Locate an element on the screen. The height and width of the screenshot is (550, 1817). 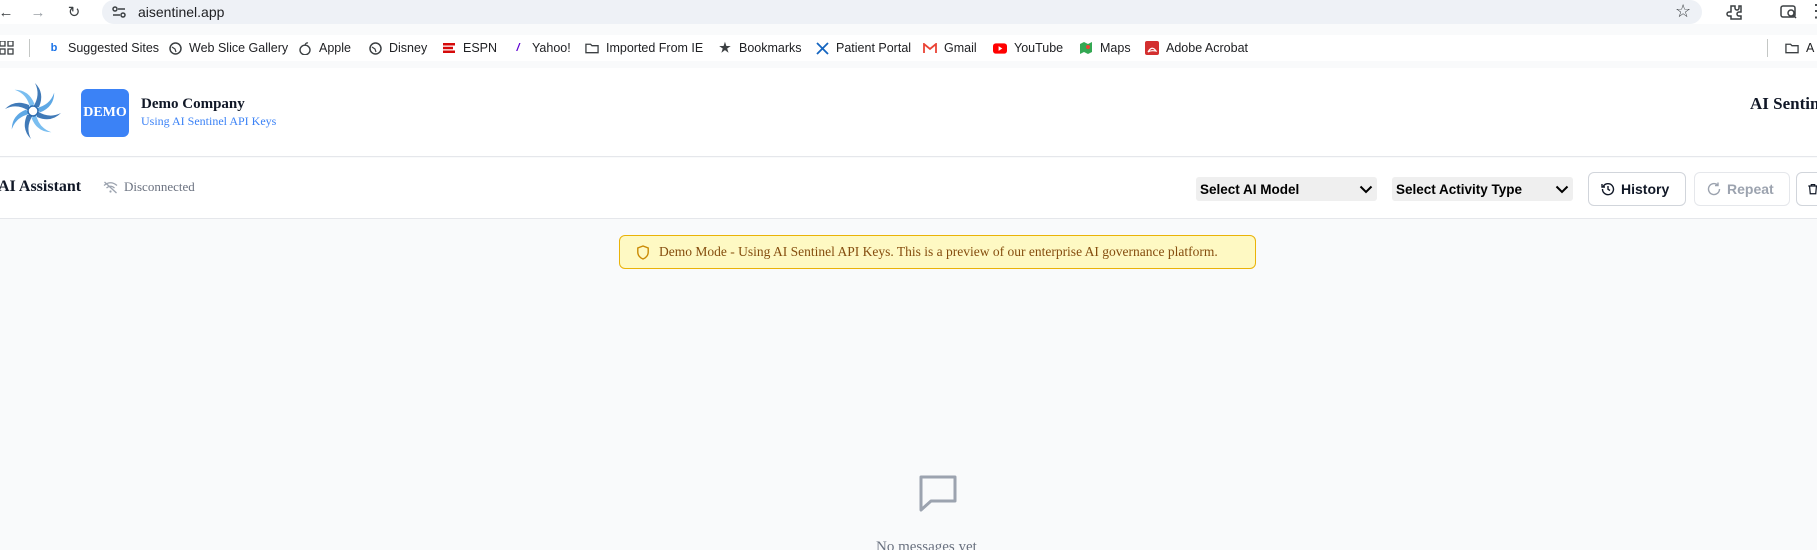
bookmark-label: Disney is located at coordinates (408, 48).